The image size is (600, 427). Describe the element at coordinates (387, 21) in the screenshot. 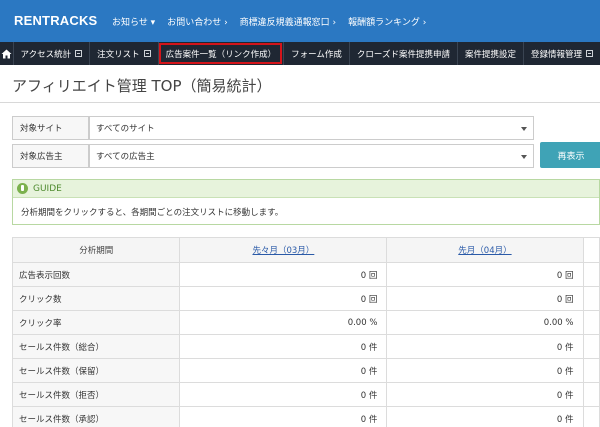

I see `top-link-ranking: 報酬額ランキング ›` at that location.